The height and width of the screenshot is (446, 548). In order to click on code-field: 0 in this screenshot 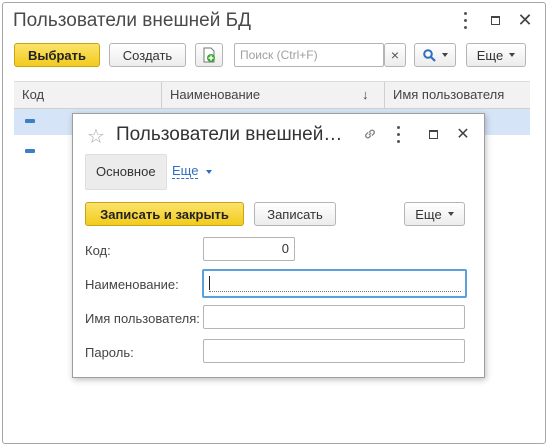, I will do `click(249, 249)`.